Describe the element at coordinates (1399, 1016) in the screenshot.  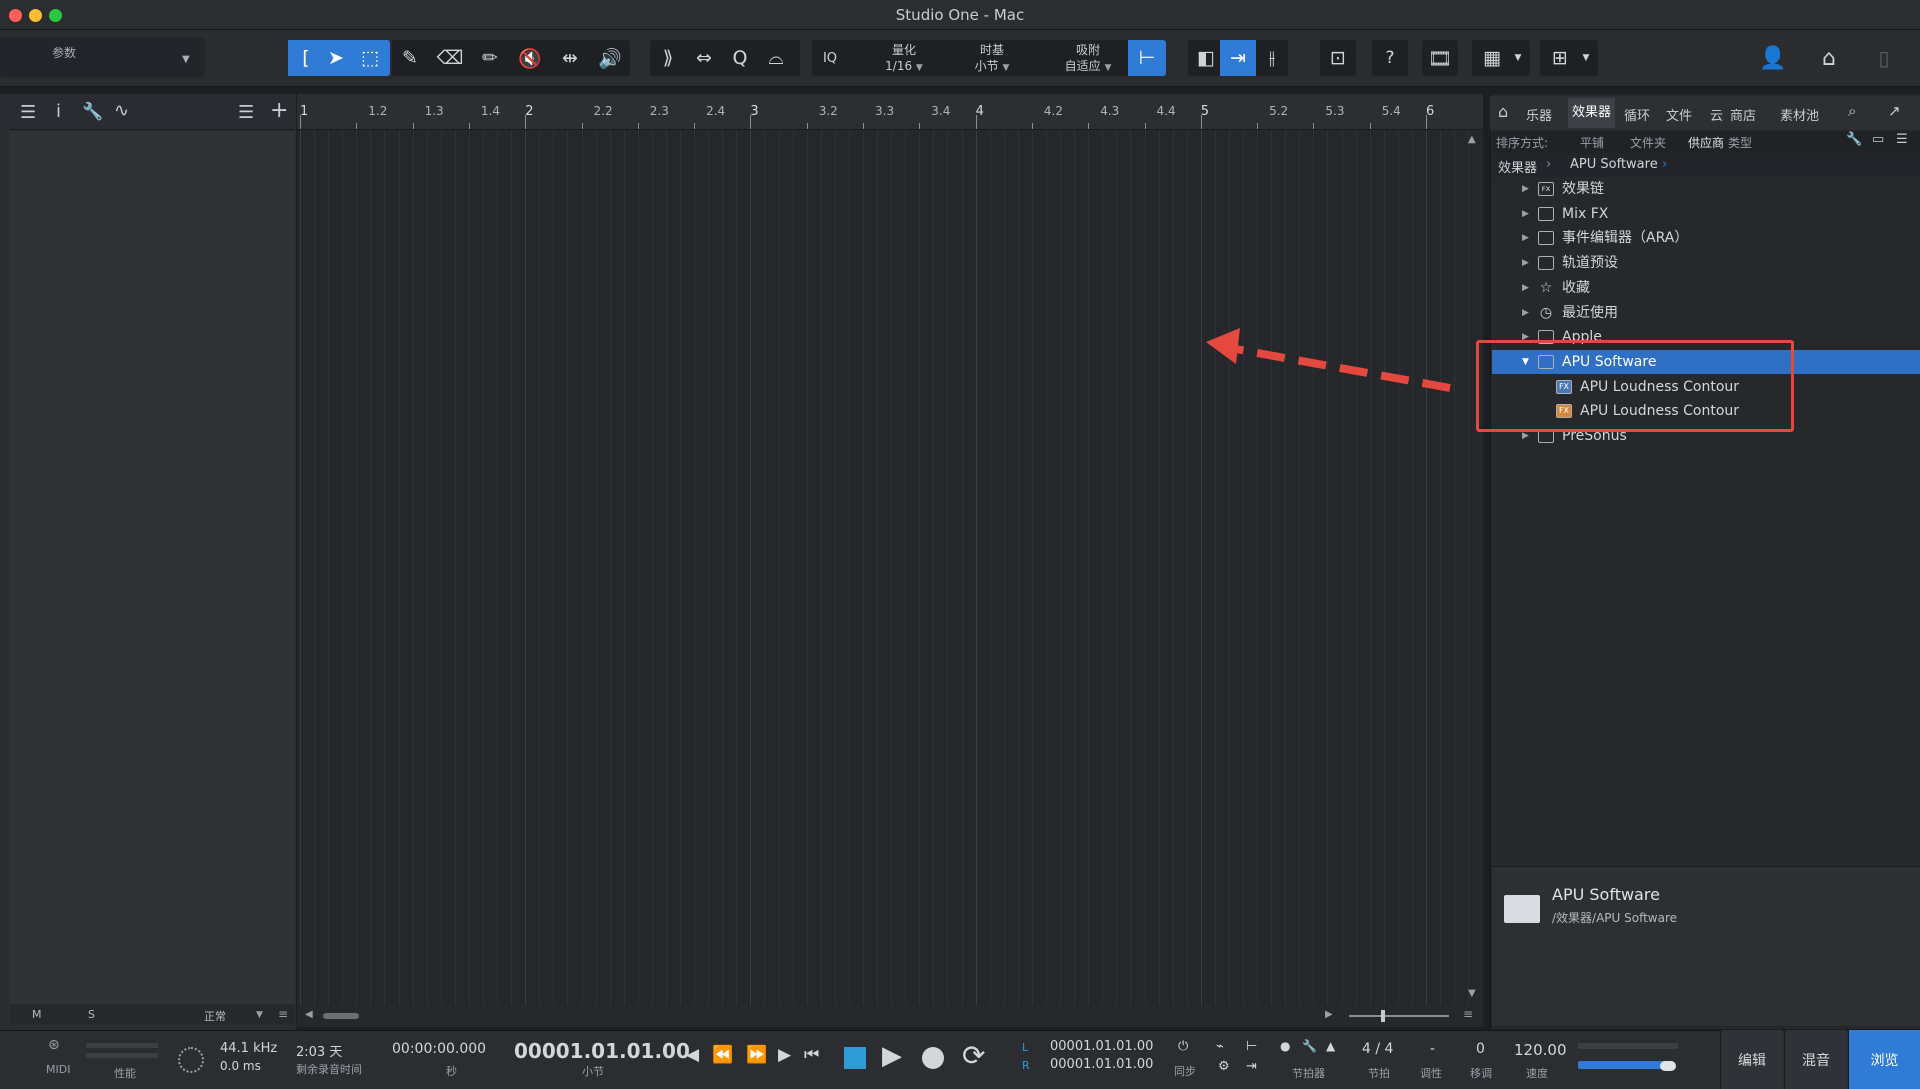
I see `zoom-slider` at that location.